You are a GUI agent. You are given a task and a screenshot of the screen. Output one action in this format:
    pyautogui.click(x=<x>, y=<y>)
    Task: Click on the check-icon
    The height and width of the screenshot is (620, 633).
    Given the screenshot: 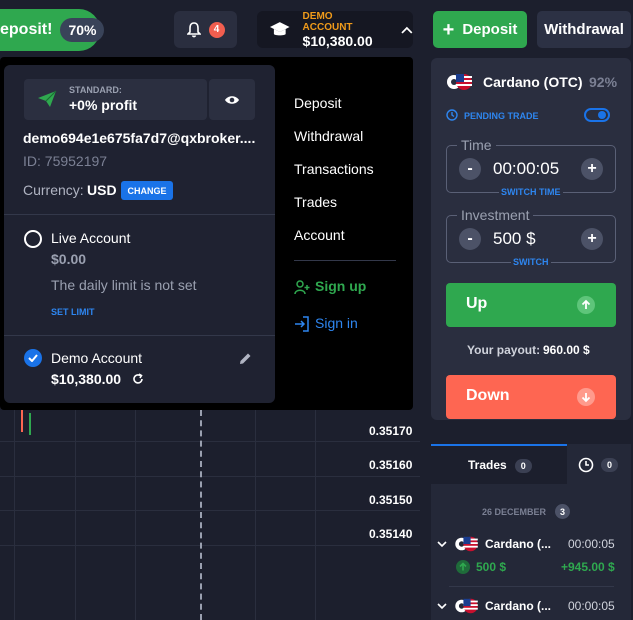 What is the action you would take?
    pyautogui.click(x=33, y=358)
    